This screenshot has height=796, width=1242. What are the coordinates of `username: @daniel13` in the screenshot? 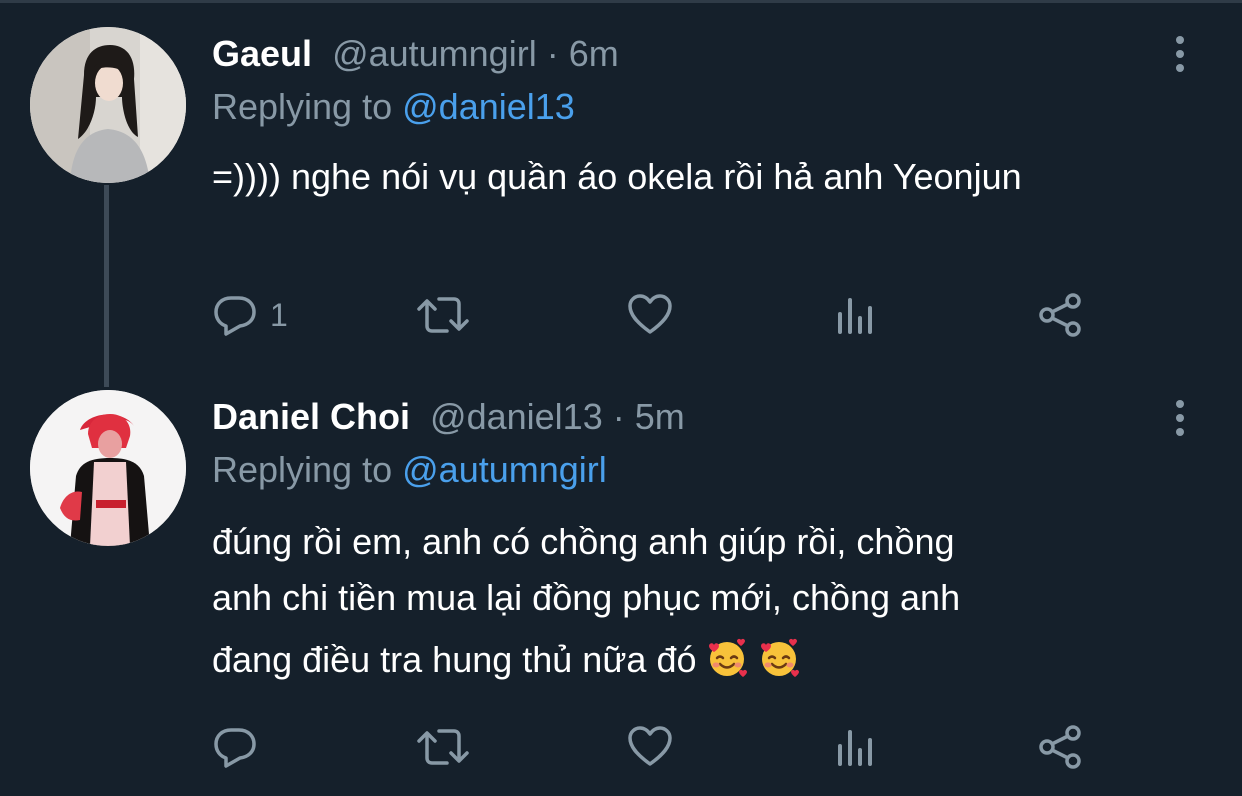 It's located at (516, 416).